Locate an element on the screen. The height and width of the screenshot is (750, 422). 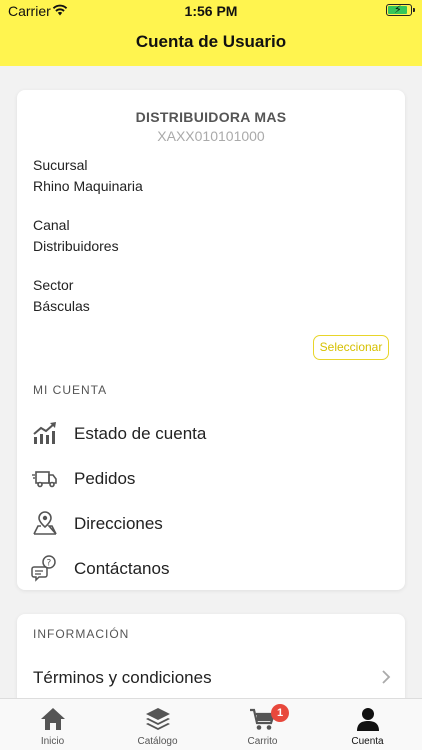
delivery-truck-icon is located at coordinates (44, 479).